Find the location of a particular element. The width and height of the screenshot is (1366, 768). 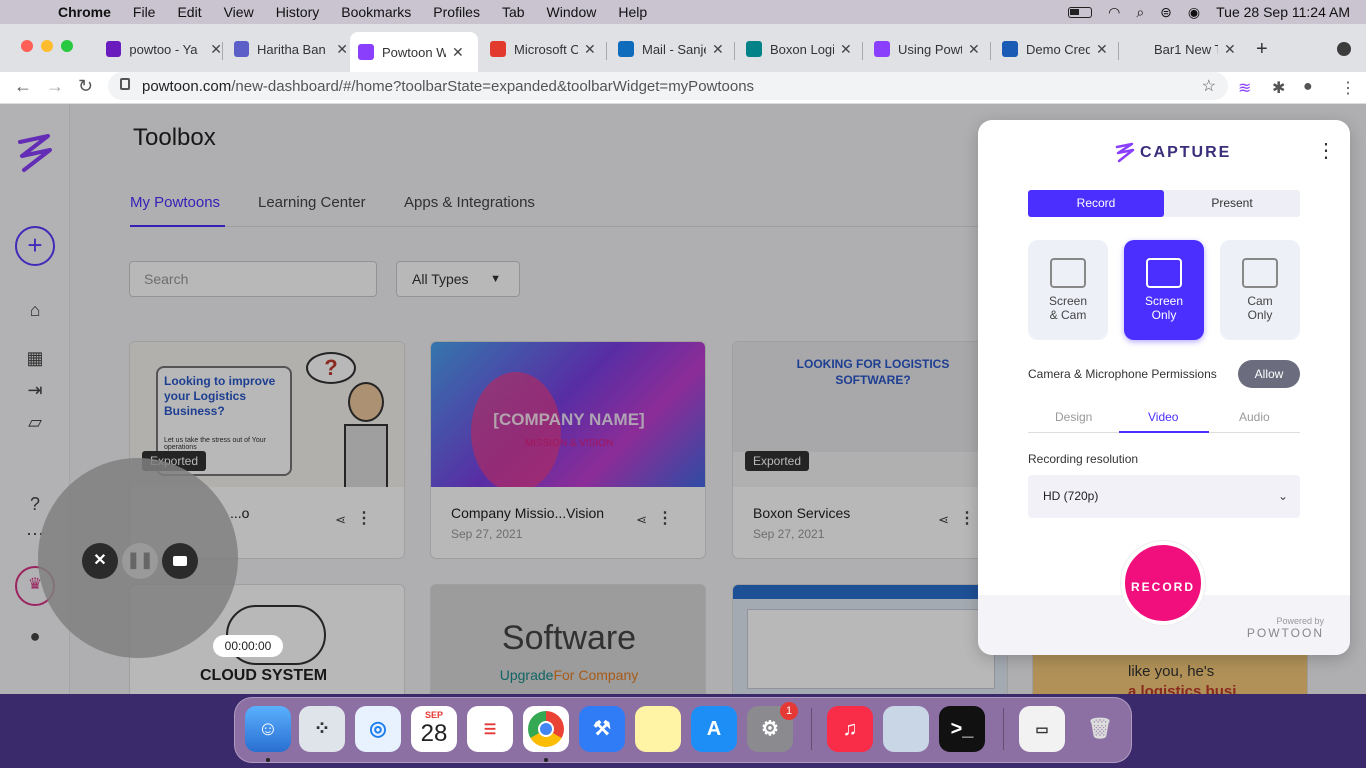

browser-tab: Using Powt ✕ is located at coordinates (927, 49).